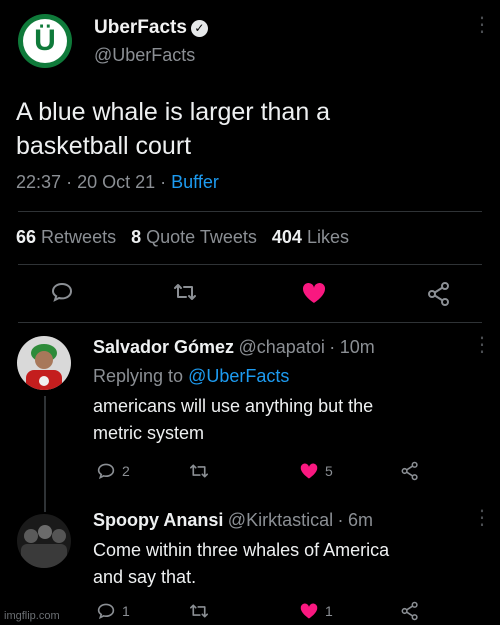 Image resolution: width=500 pixels, height=625 pixels. I want to click on like-button, so click(314, 293).